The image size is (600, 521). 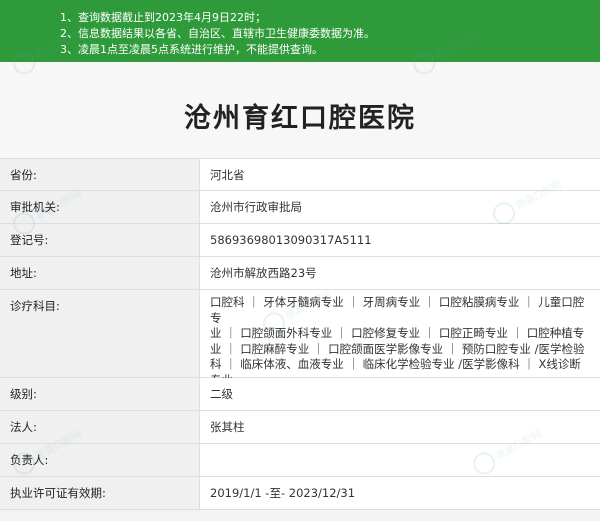 What do you see at coordinates (400, 240) in the screenshot?
I see `row-value: 58693698013090317A5111` at bounding box center [400, 240].